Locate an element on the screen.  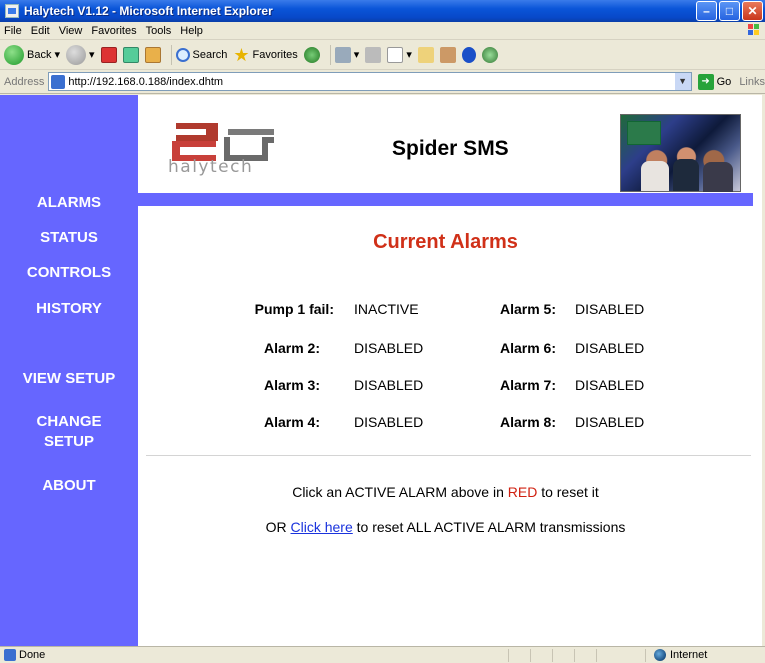
stop-button is located at coordinates (108, 54).